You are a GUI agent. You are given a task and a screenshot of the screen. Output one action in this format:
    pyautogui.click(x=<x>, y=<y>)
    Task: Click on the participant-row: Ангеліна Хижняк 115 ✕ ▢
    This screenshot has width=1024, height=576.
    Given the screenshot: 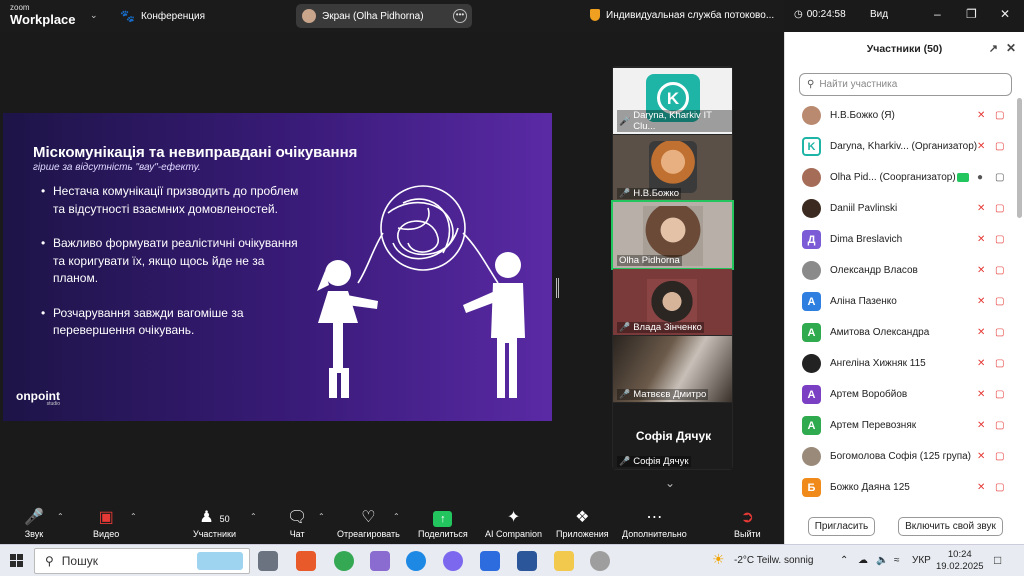 What is the action you would take?
    pyautogui.click(x=901, y=363)
    